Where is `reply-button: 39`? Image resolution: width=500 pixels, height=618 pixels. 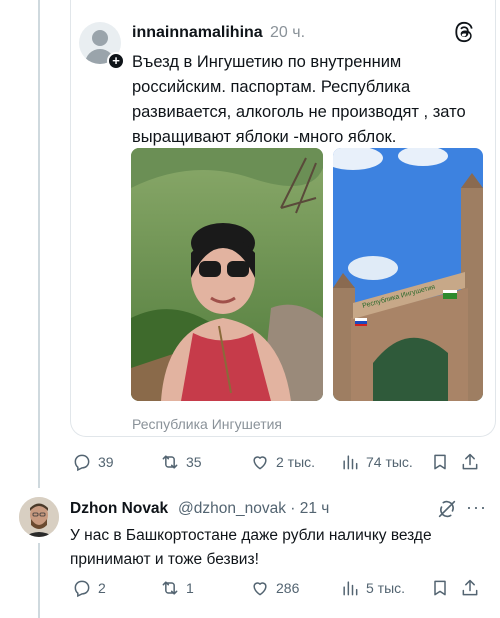 reply-button: 39 is located at coordinates (93, 462).